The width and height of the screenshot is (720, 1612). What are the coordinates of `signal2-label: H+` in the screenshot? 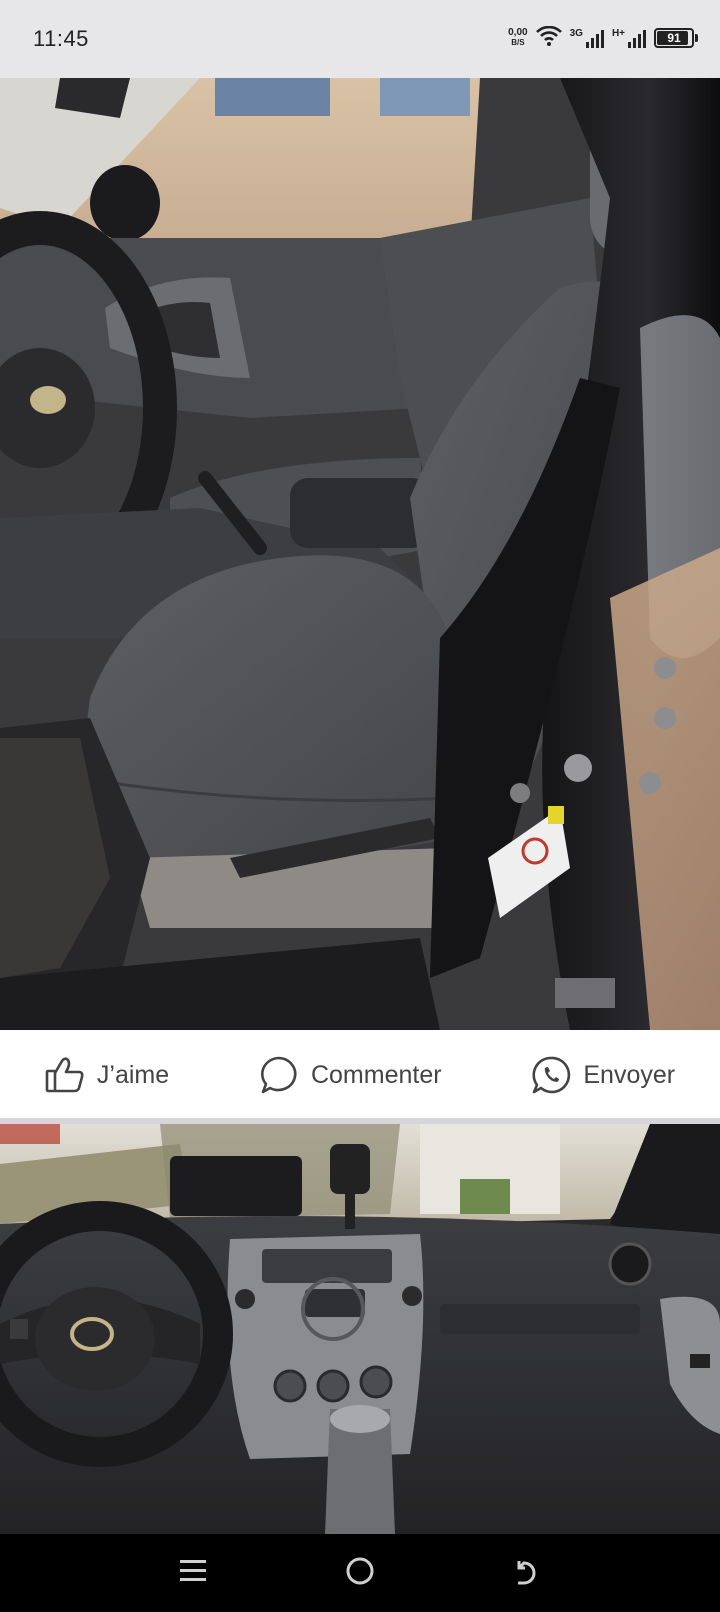 It's located at (618, 33).